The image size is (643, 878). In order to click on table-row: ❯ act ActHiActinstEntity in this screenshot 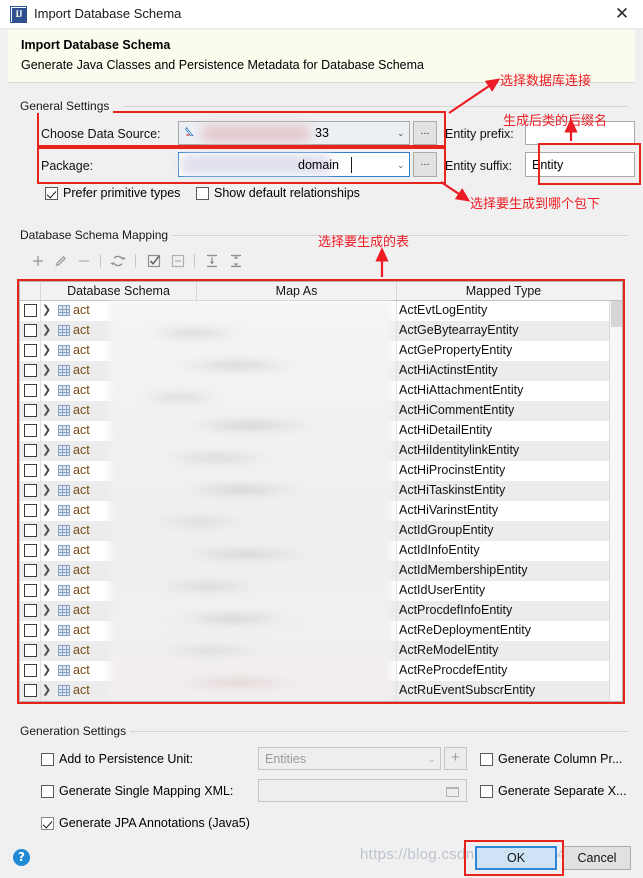, I will do `click(315, 371)`.